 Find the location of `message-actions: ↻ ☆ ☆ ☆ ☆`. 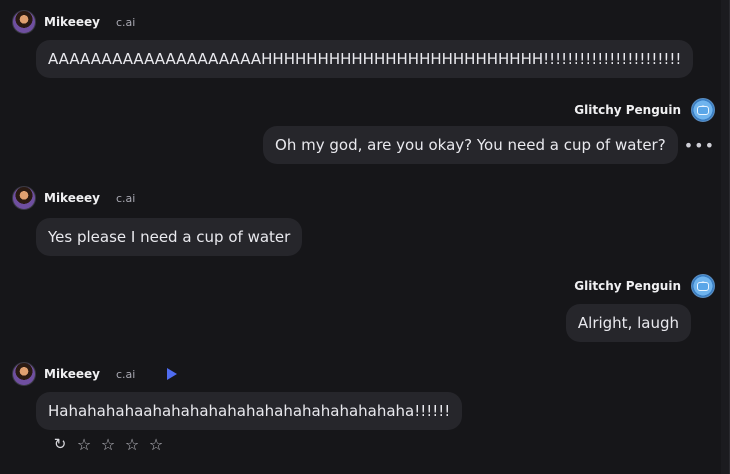

message-actions: ↻ ☆ ☆ ☆ ☆ is located at coordinates (257, 444).